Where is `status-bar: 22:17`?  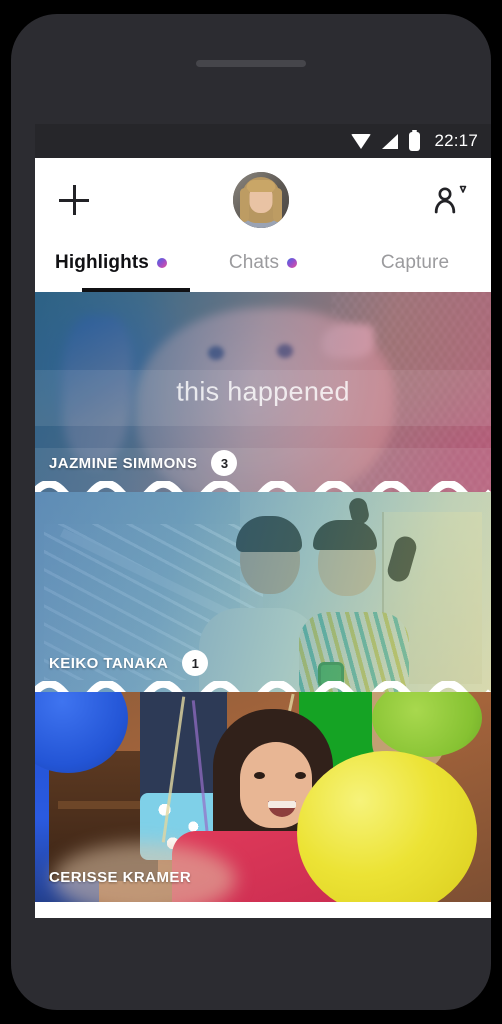
status-bar: 22:17 is located at coordinates (263, 141).